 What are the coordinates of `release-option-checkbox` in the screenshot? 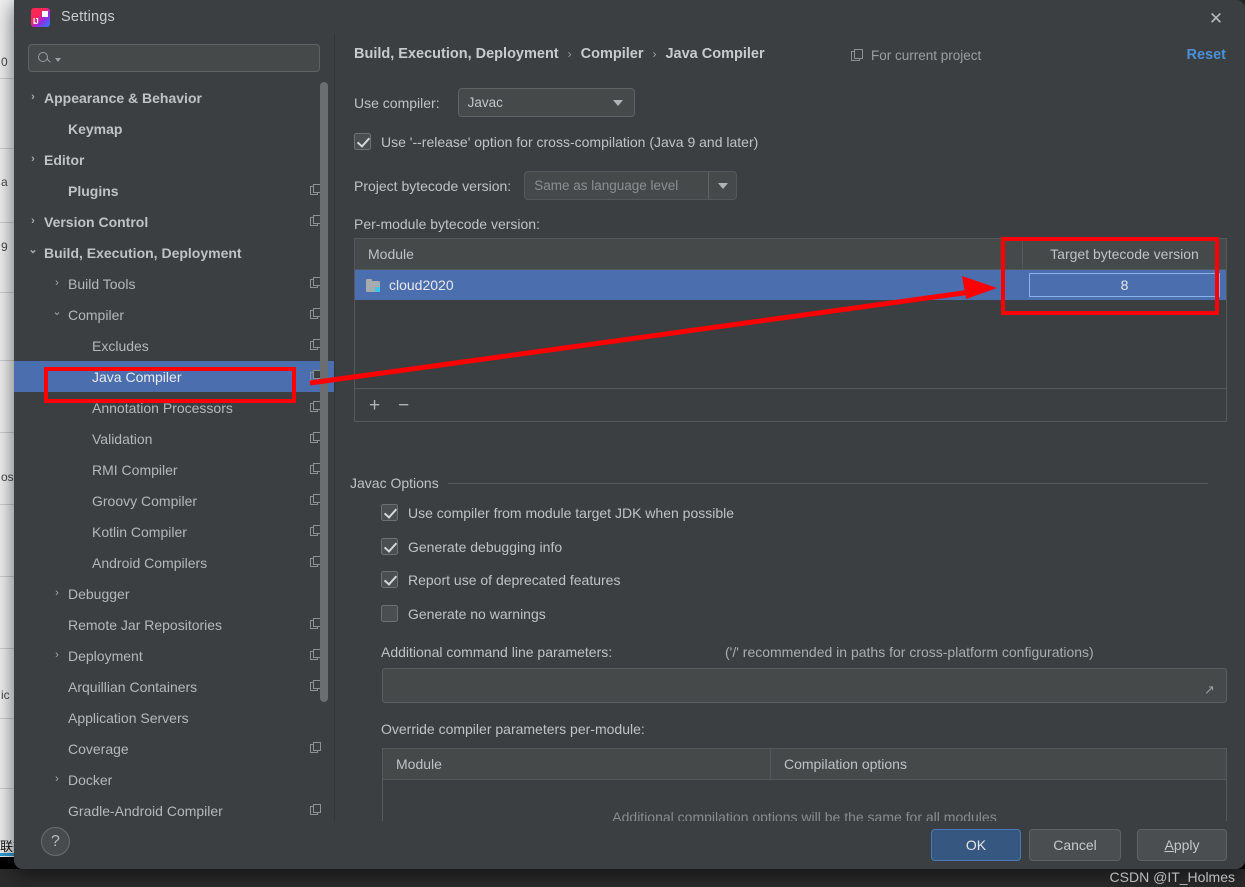 It's located at (362, 141).